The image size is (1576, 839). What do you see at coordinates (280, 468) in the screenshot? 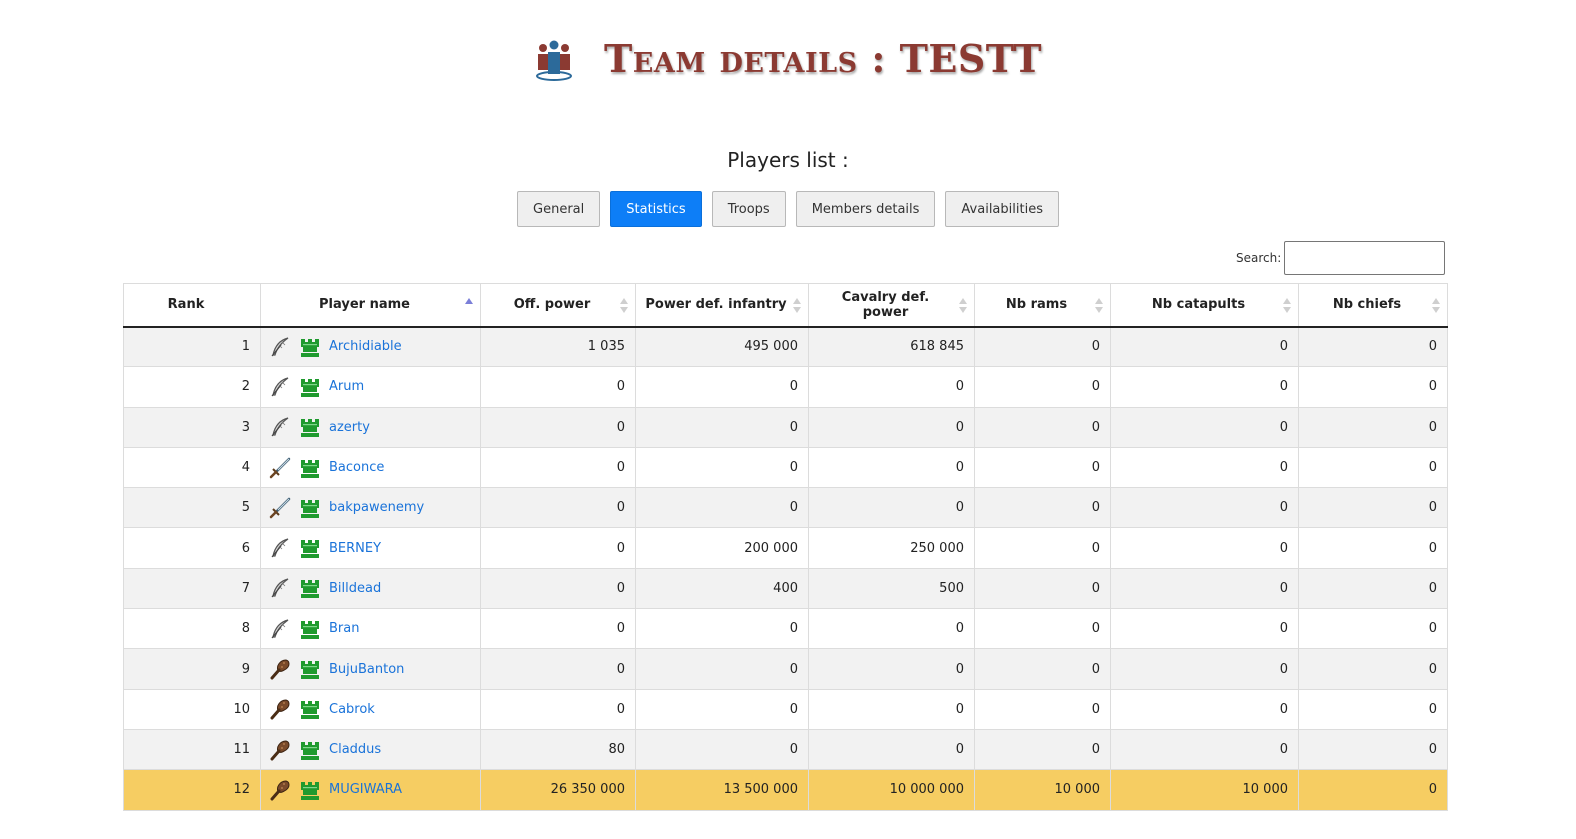
I see `sword-icon` at bounding box center [280, 468].